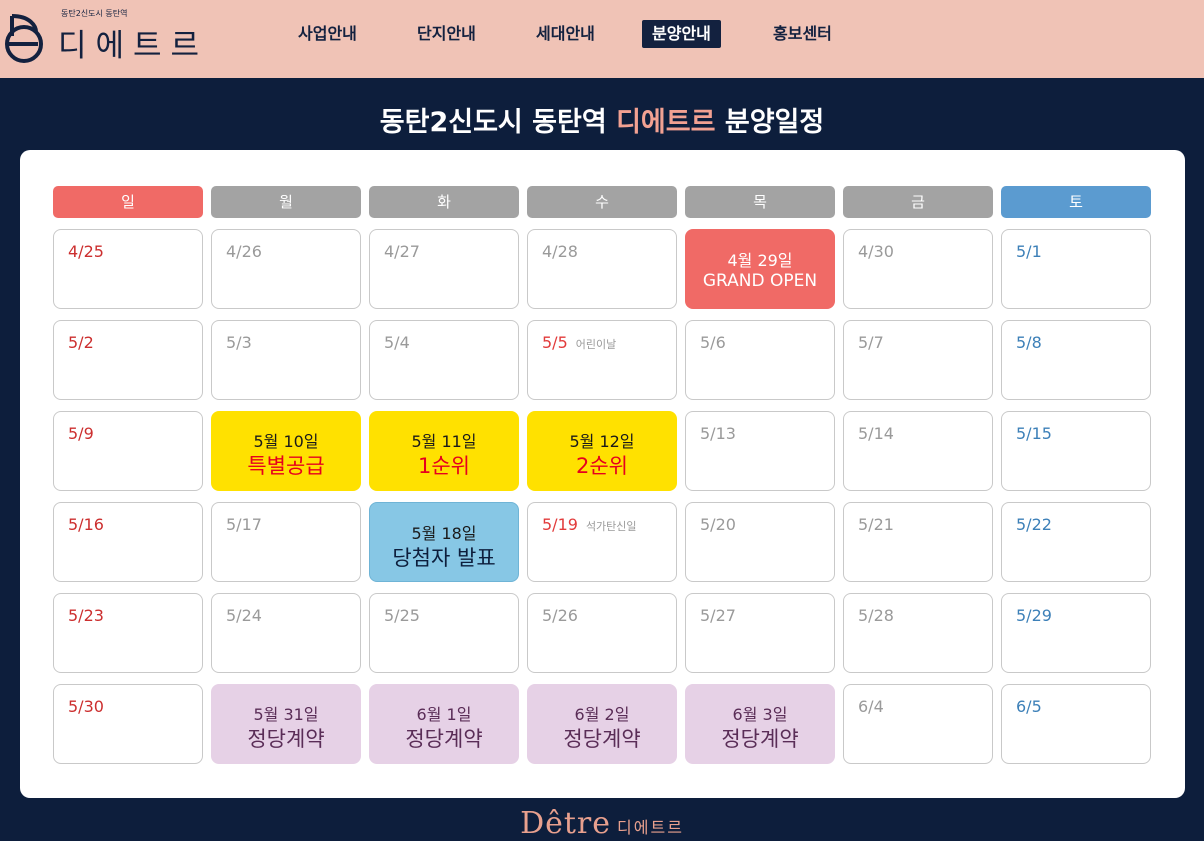 Image resolution: width=1204 pixels, height=841 pixels. What do you see at coordinates (444, 724) in the screenshot?
I see `event-cell: 6월 1일 정당계약` at bounding box center [444, 724].